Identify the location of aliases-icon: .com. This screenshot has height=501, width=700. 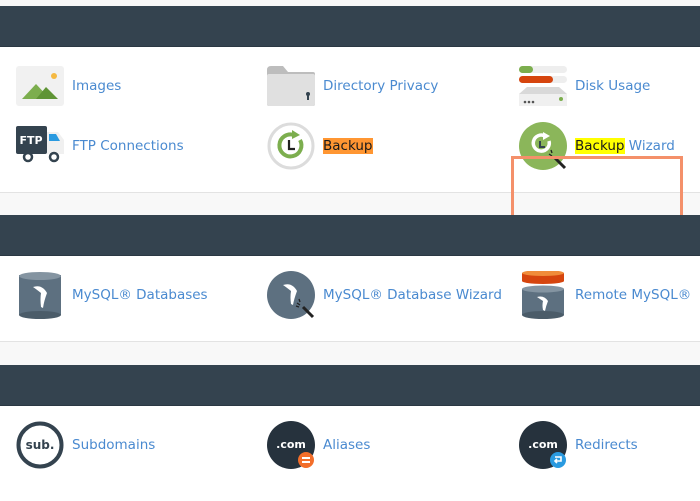
(291, 445).